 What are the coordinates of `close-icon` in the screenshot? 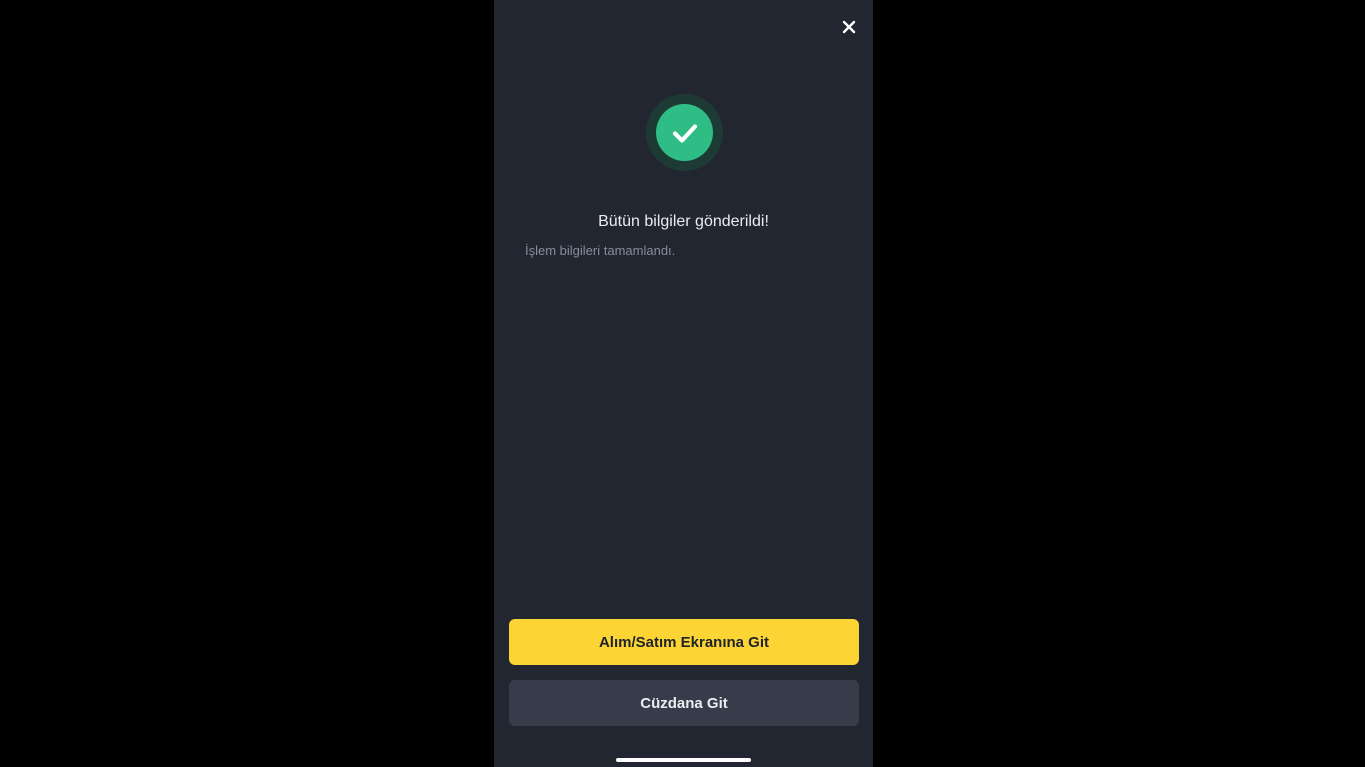 It's located at (849, 27).